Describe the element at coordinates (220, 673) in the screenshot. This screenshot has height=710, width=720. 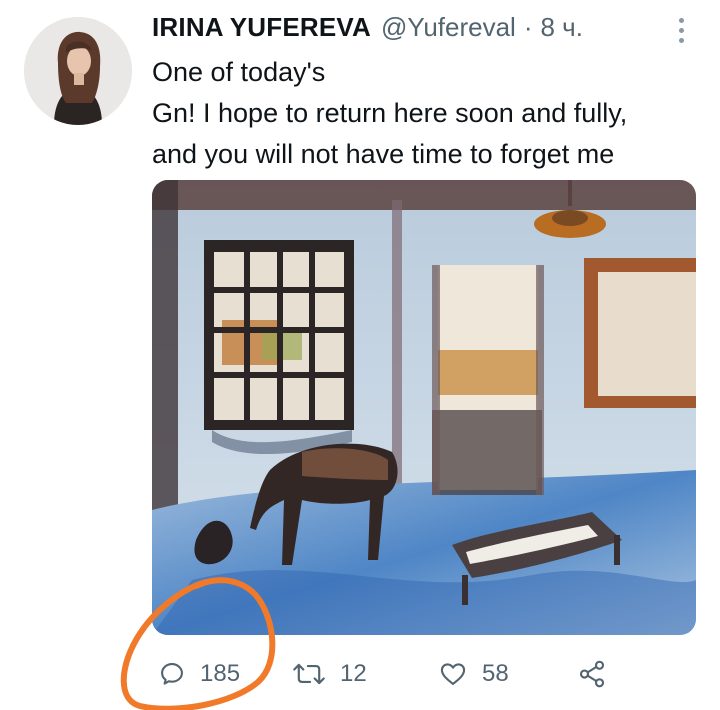
I see `reply-count: 185` at that location.